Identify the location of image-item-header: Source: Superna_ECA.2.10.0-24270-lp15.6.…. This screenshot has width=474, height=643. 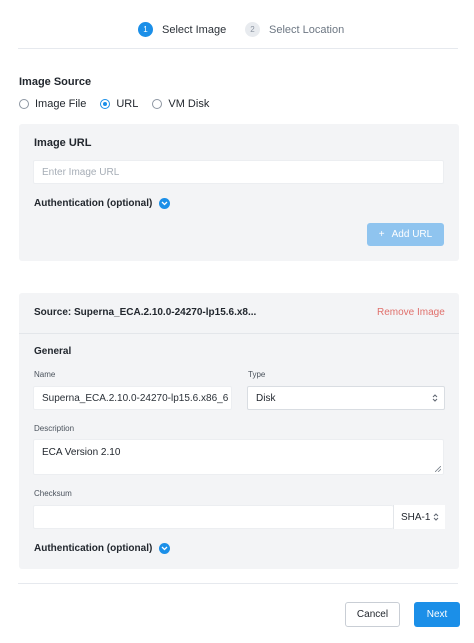
(239, 313).